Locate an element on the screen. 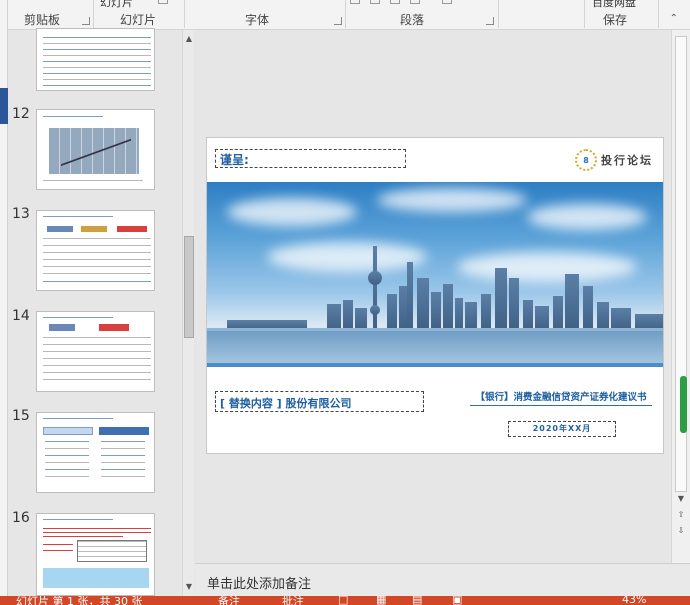 This screenshot has width=690, height=605. skyline-silhouette is located at coordinates (435, 306).